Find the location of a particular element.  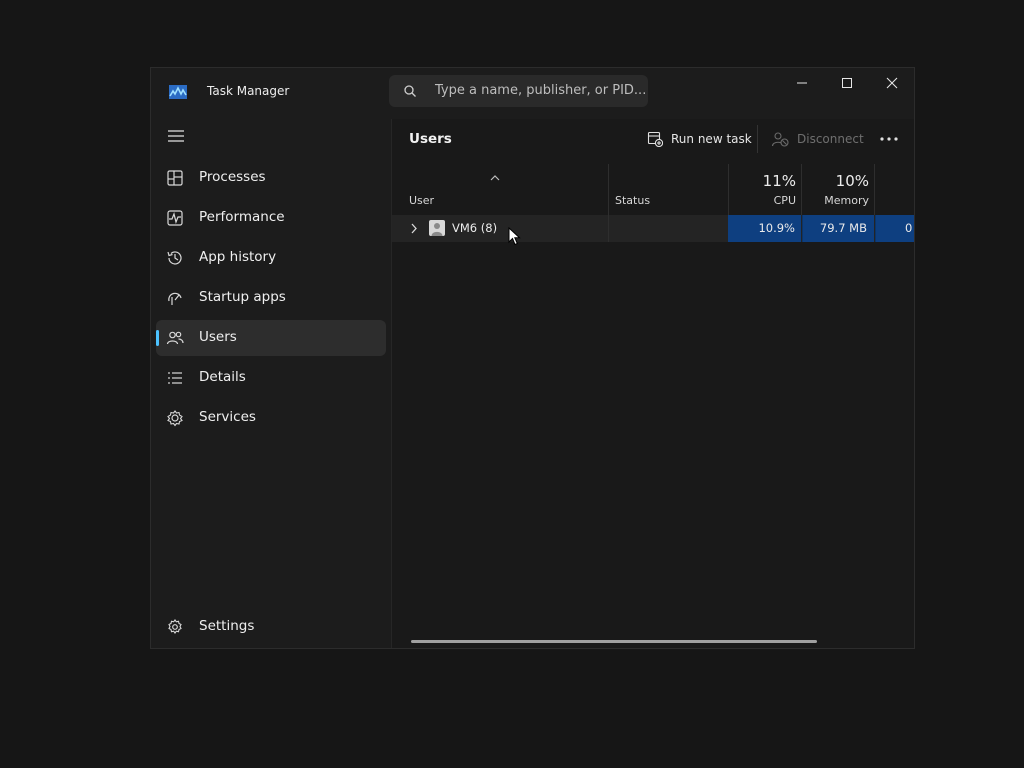

close-icon is located at coordinates (892, 83).